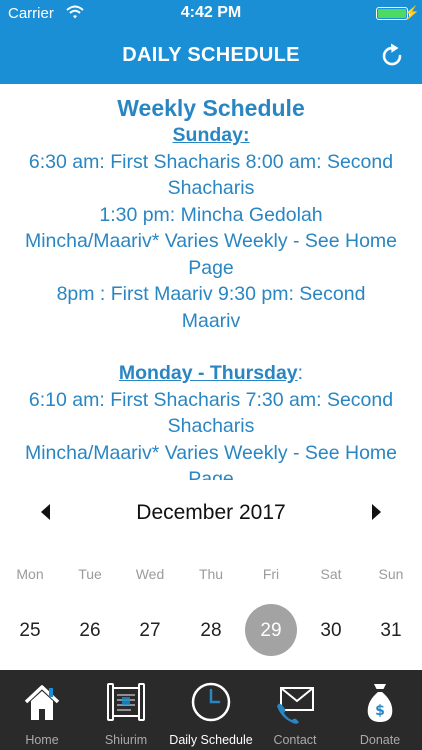 The image size is (422, 750). Describe the element at coordinates (271, 631) in the screenshot. I see `calendar-date-selected: 29` at that location.